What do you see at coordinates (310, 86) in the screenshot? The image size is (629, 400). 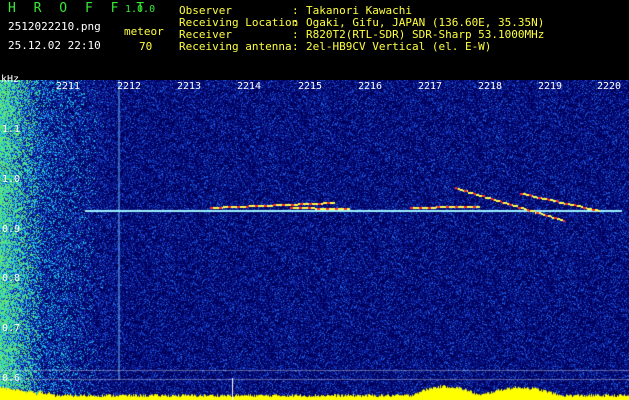 I see `time-tick-label: 2215` at bounding box center [310, 86].